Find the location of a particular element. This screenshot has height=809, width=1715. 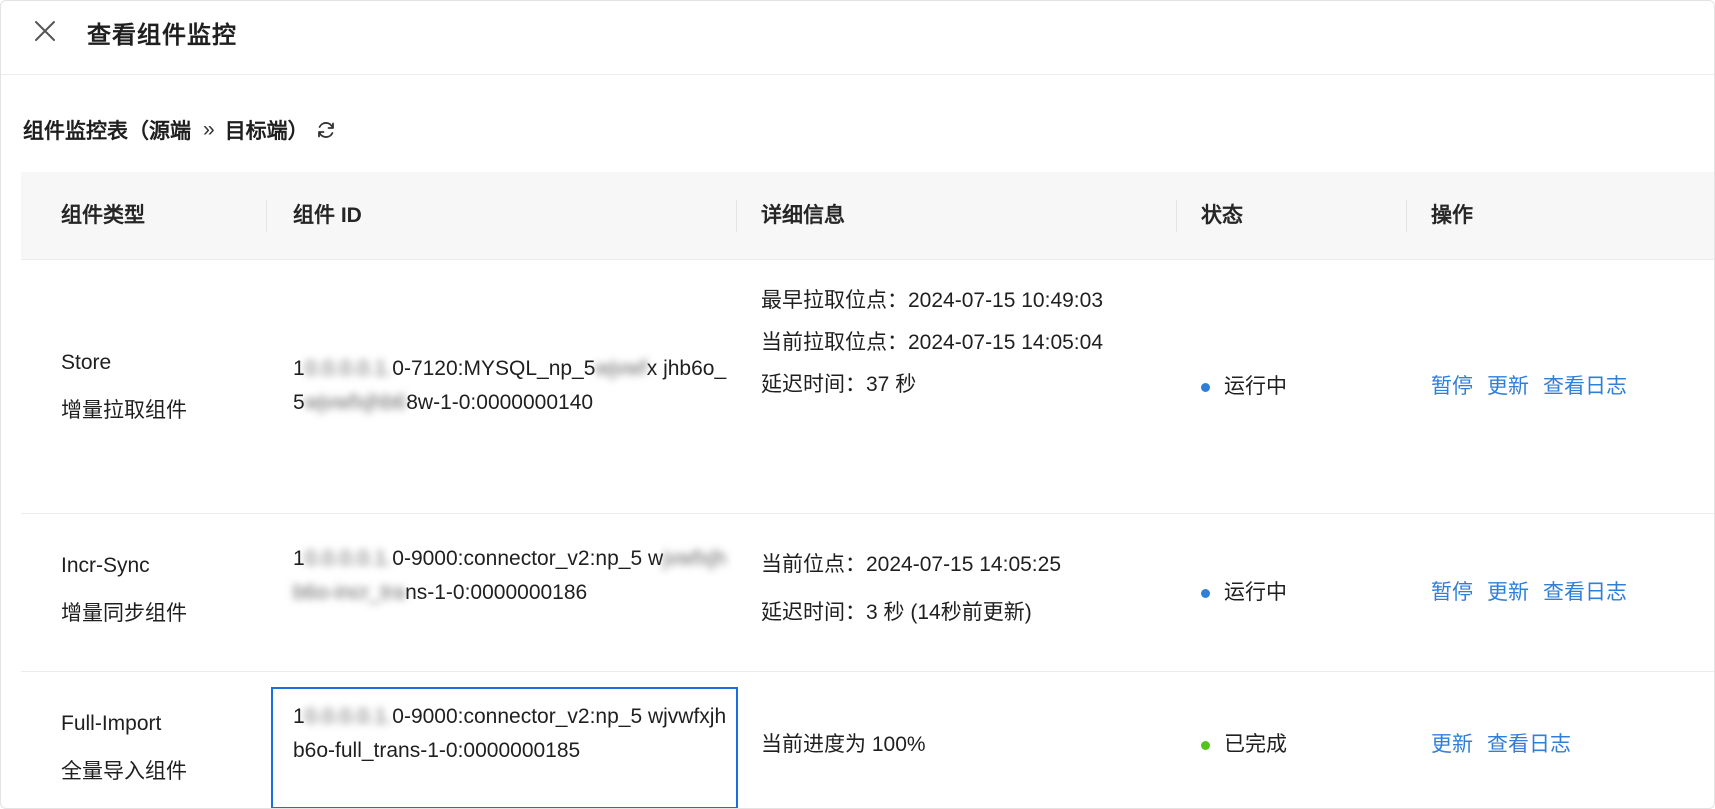

component-id-text: 8w-1-0:0000000140 is located at coordinates (500, 402).